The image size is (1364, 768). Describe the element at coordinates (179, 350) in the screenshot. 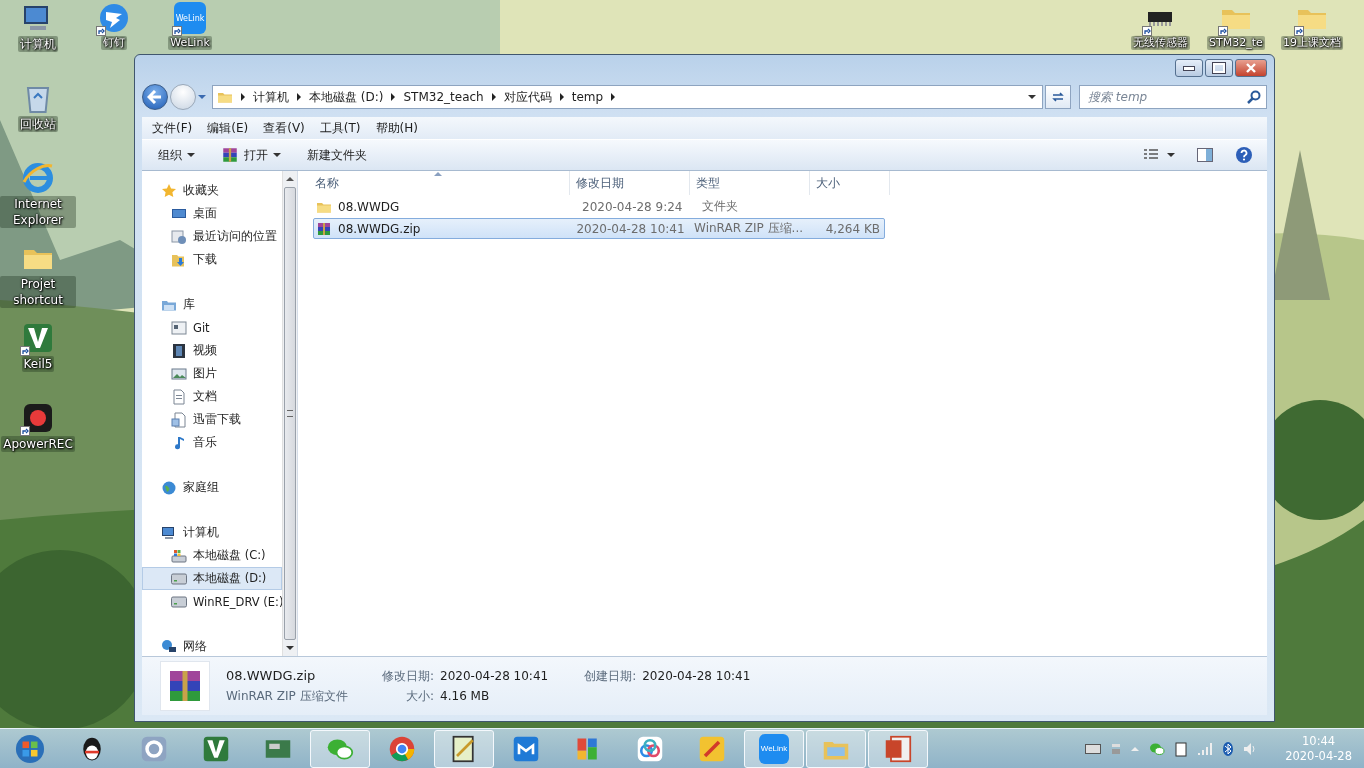

I see `film-icon` at that location.